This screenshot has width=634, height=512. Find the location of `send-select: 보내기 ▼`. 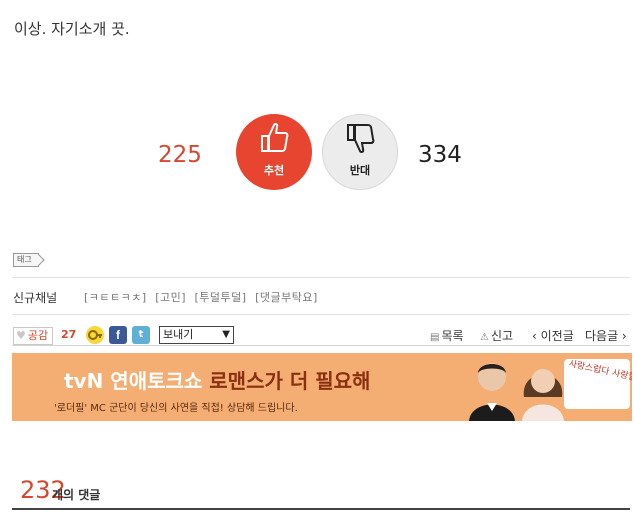

send-select: 보내기 ▼ is located at coordinates (196, 335).